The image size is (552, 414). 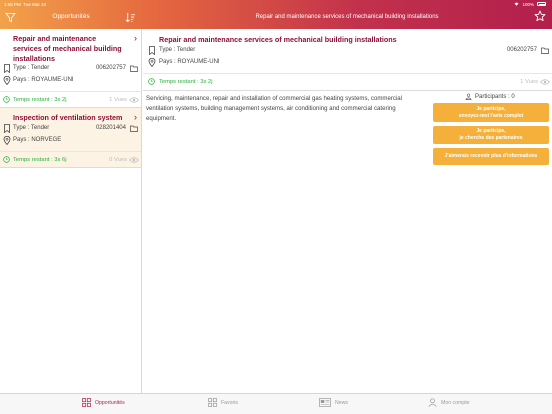 I want to click on opportunity-country-row: Pays : ROYAUME-UNI, so click(x=70, y=81).